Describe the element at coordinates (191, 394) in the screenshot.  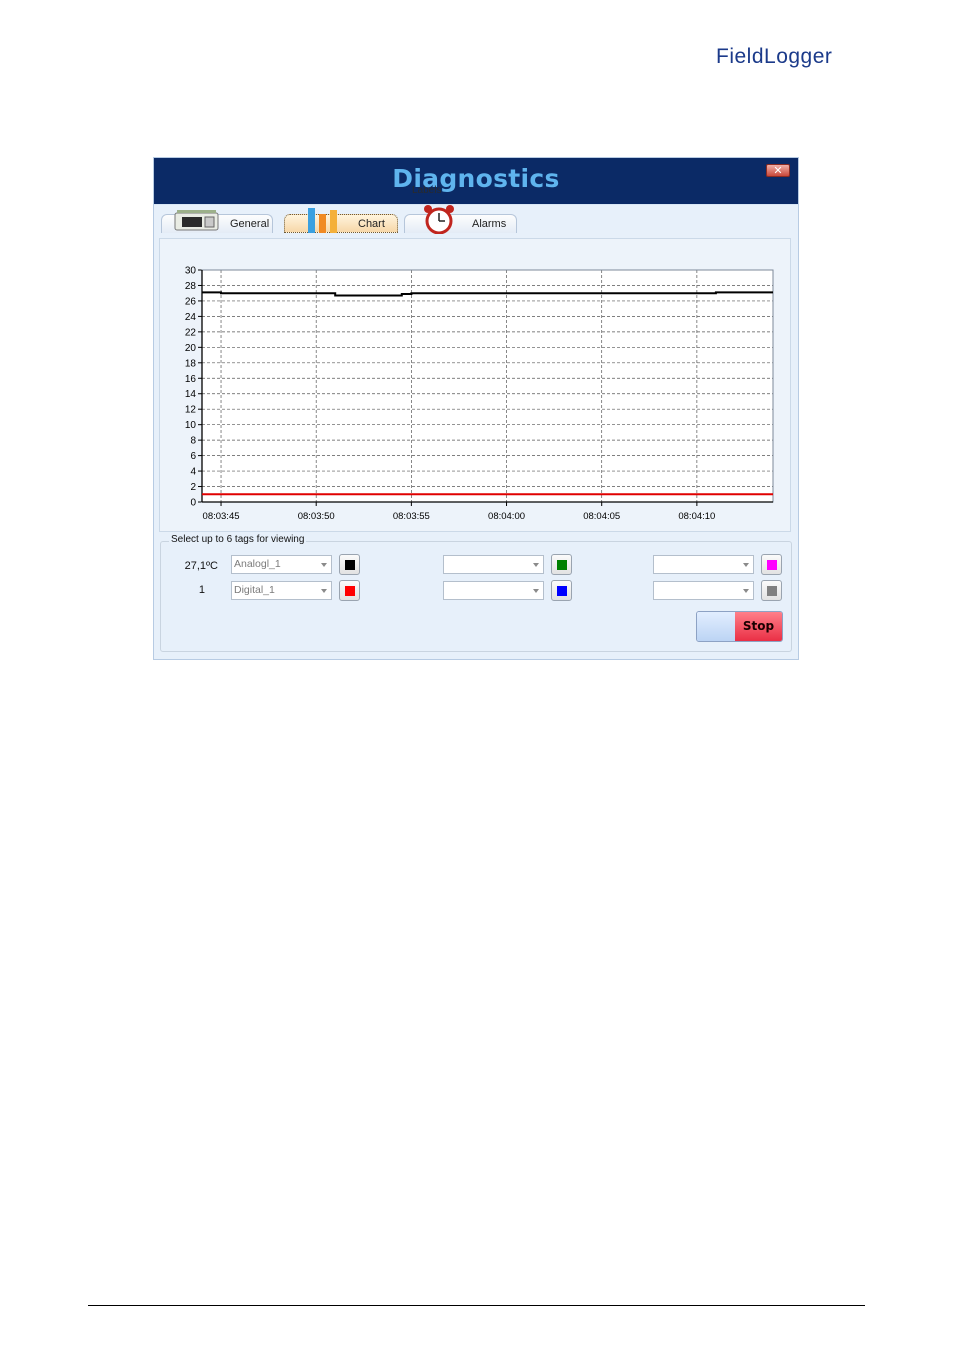
I see `y-tick-label: 14` at that location.